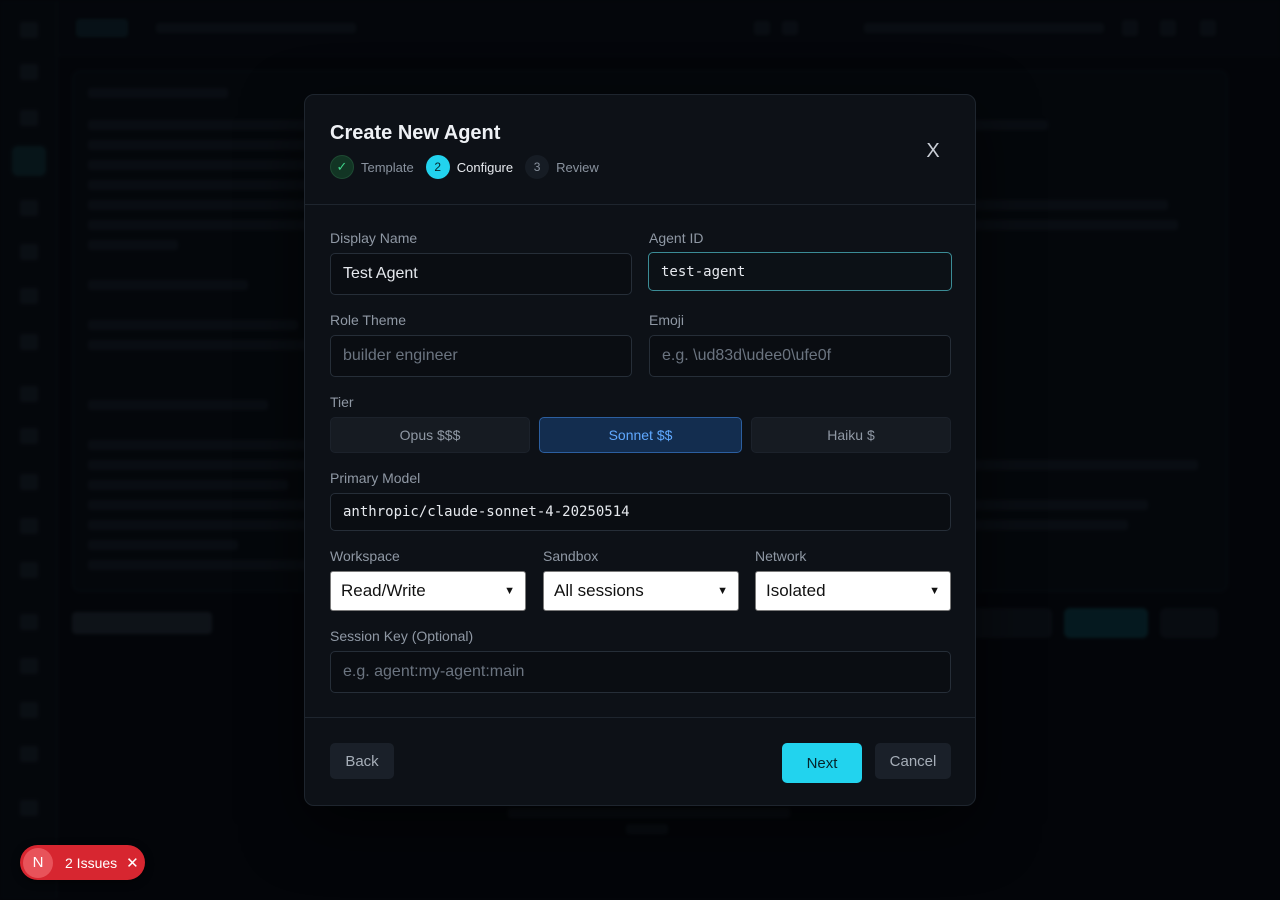 Image resolution: width=1280 pixels, height=900 pixels. Describe the element at coordinates (640, 762) in the screenshot. I see `modal-footer: Back Next Cancel` at that location.